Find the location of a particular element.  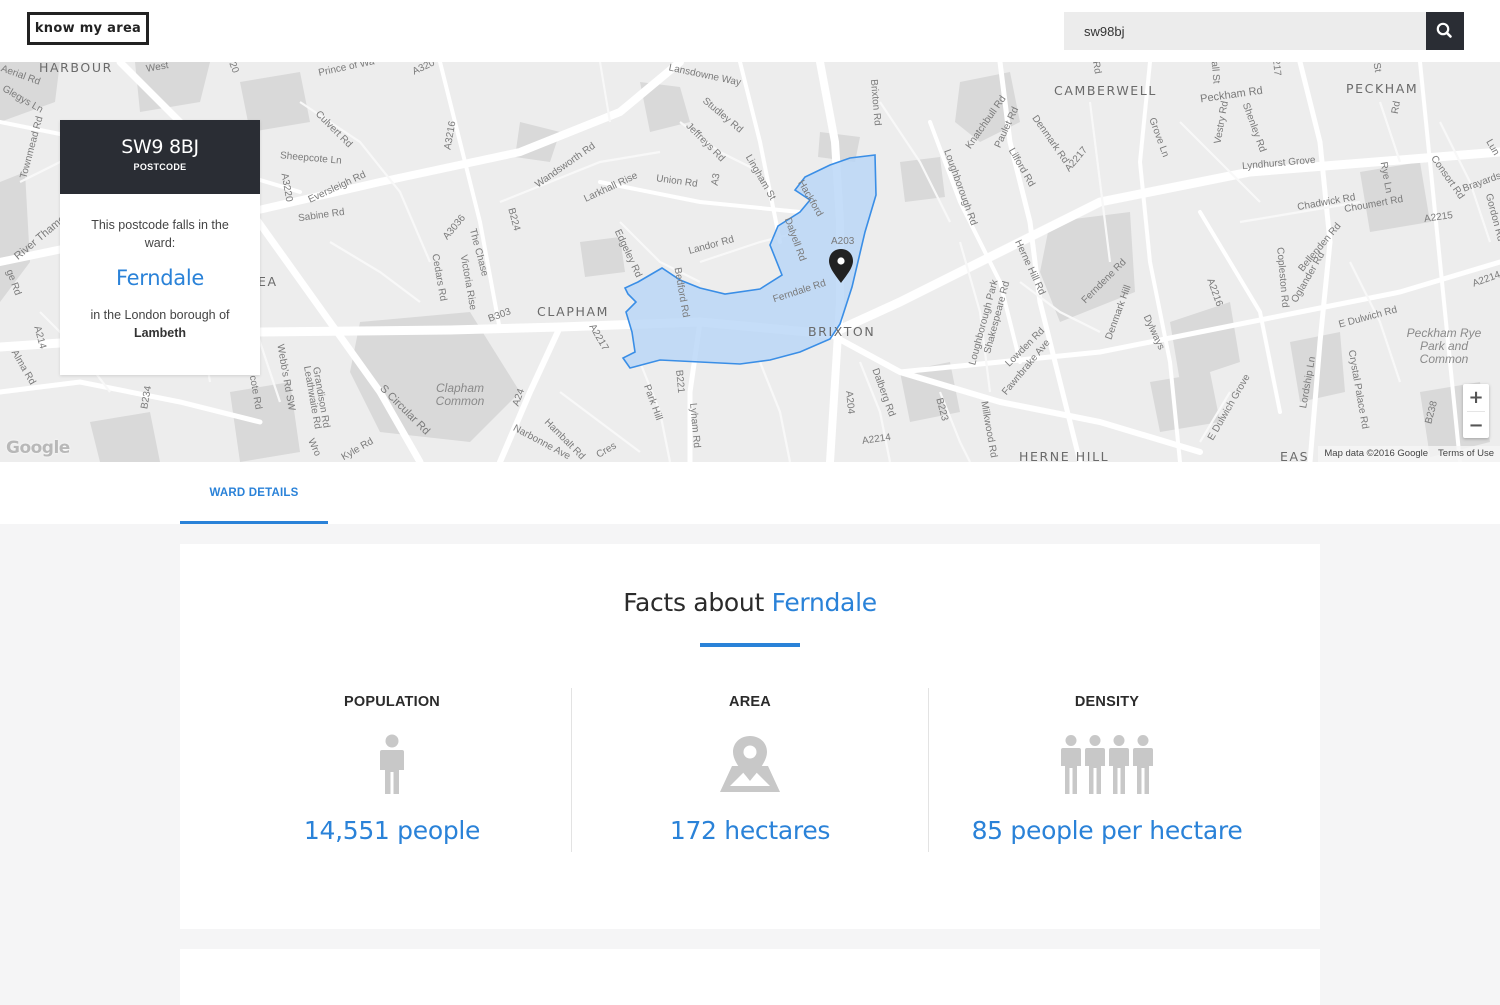

facts-title-ward: Ferndale is located at coordinates (824, 602).